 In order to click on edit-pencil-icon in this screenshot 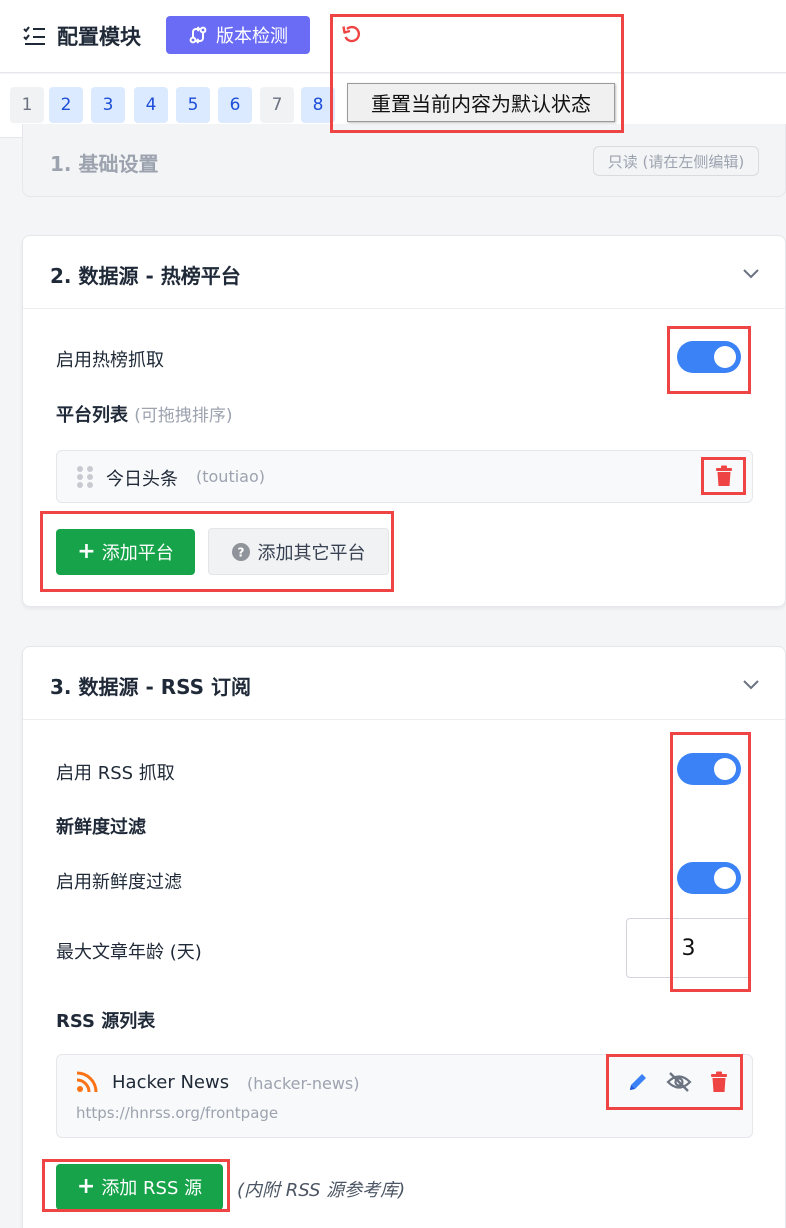, I will do `click(638, 1082)`.